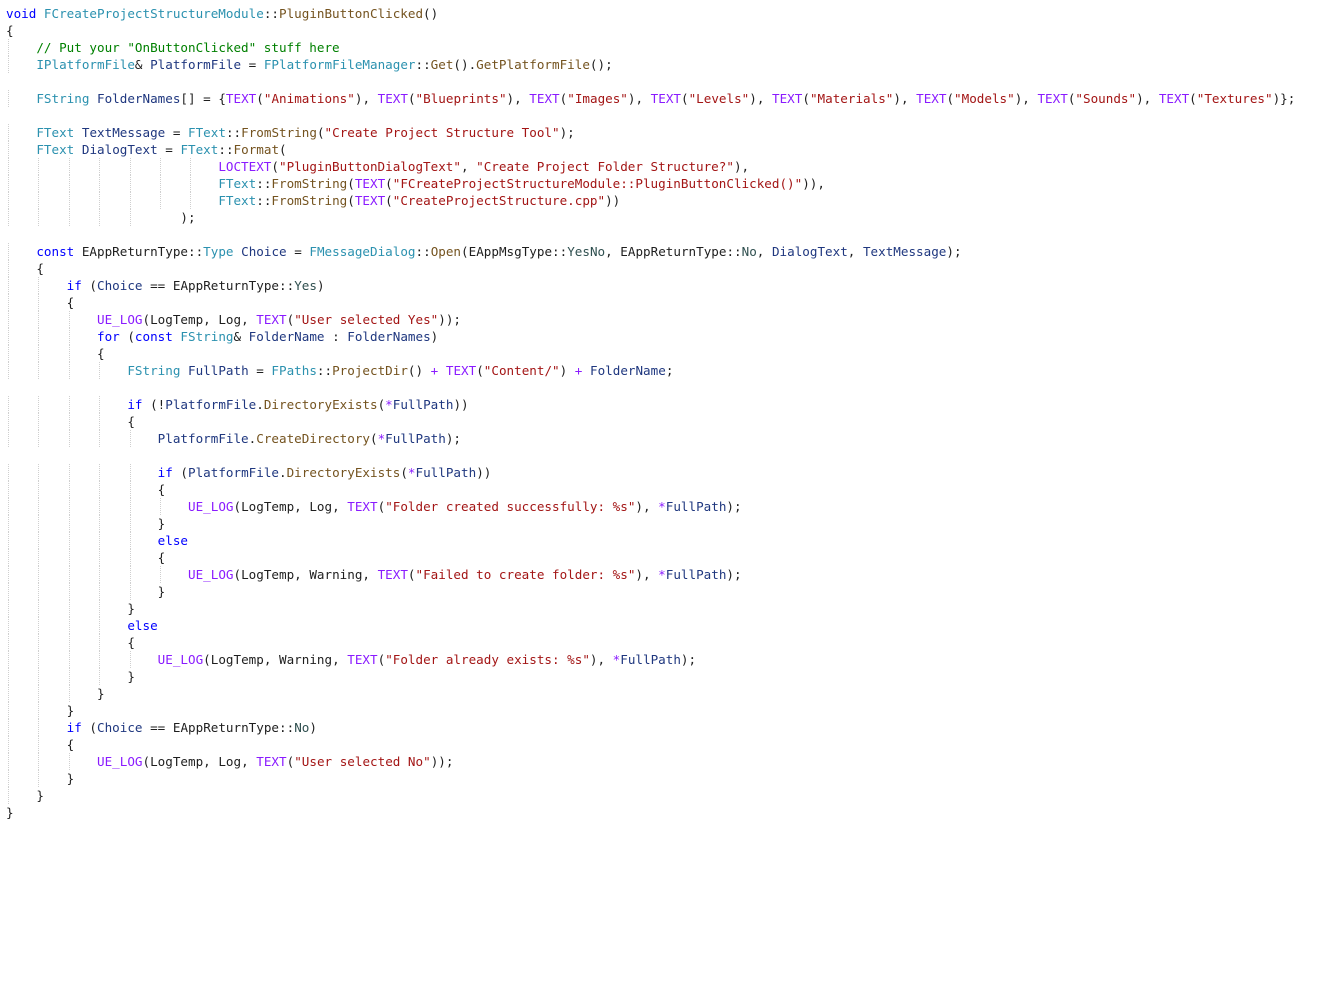 This screenshot has height=999, width=1317. Describe the element at coordinates (245, 166) in the screenshot. I see `code-token: LOCTEXT` at that location.